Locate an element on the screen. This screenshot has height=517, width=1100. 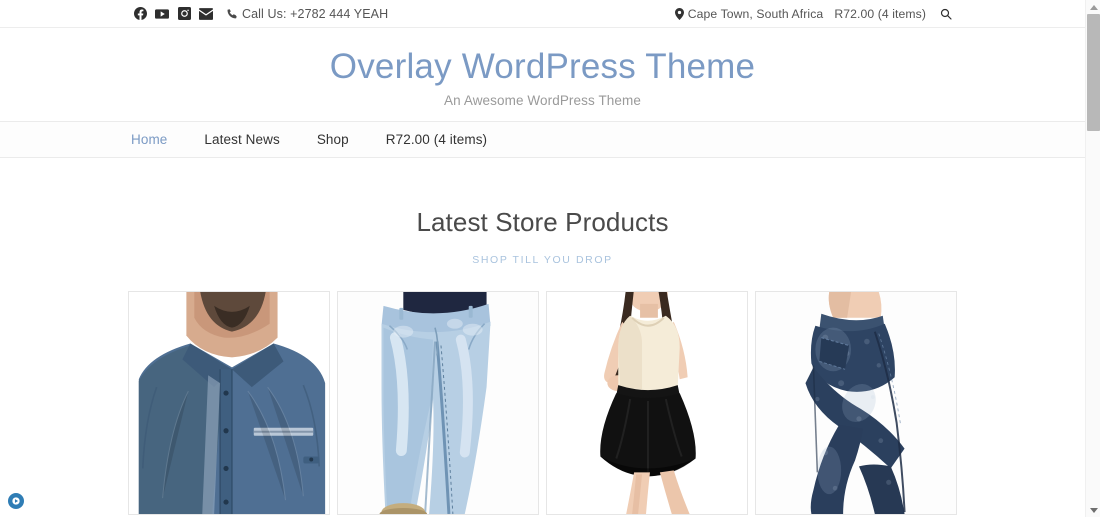
scrollbar-thumb is located at coordinates (1093, 72).